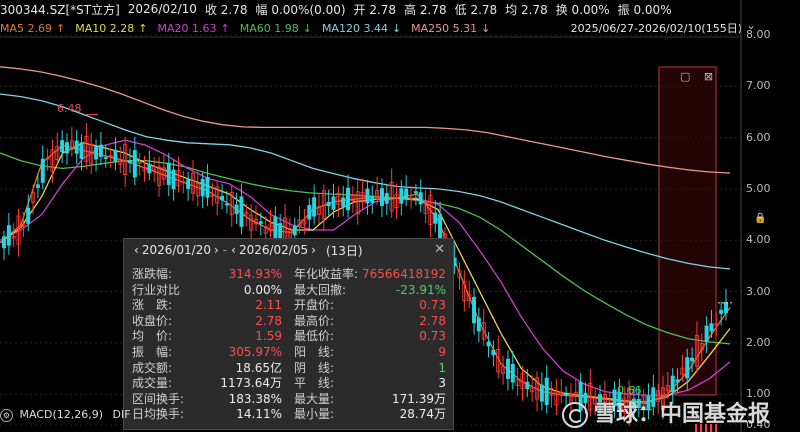  I want to click on price-tick-label: 2.00, so click(758, 342).